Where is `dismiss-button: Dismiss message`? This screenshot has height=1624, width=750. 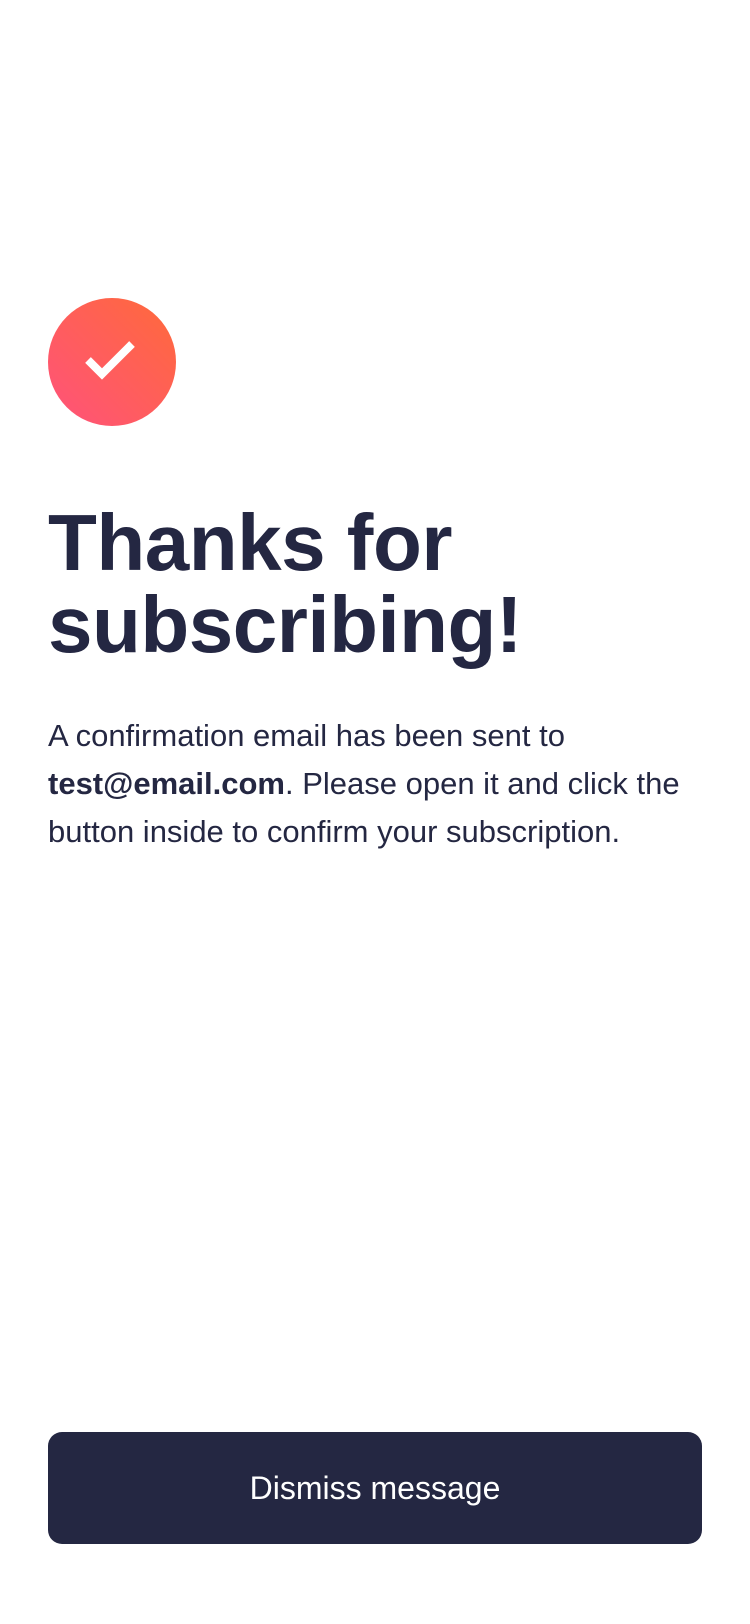 dismiss-button: Dismiss message is located at coordinates (375, 1488).